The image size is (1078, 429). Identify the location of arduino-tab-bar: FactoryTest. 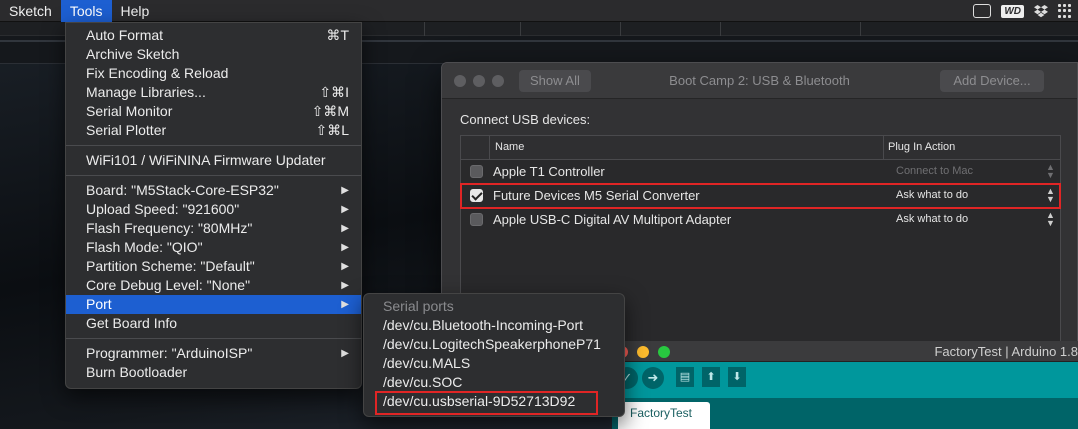
(845, 413).